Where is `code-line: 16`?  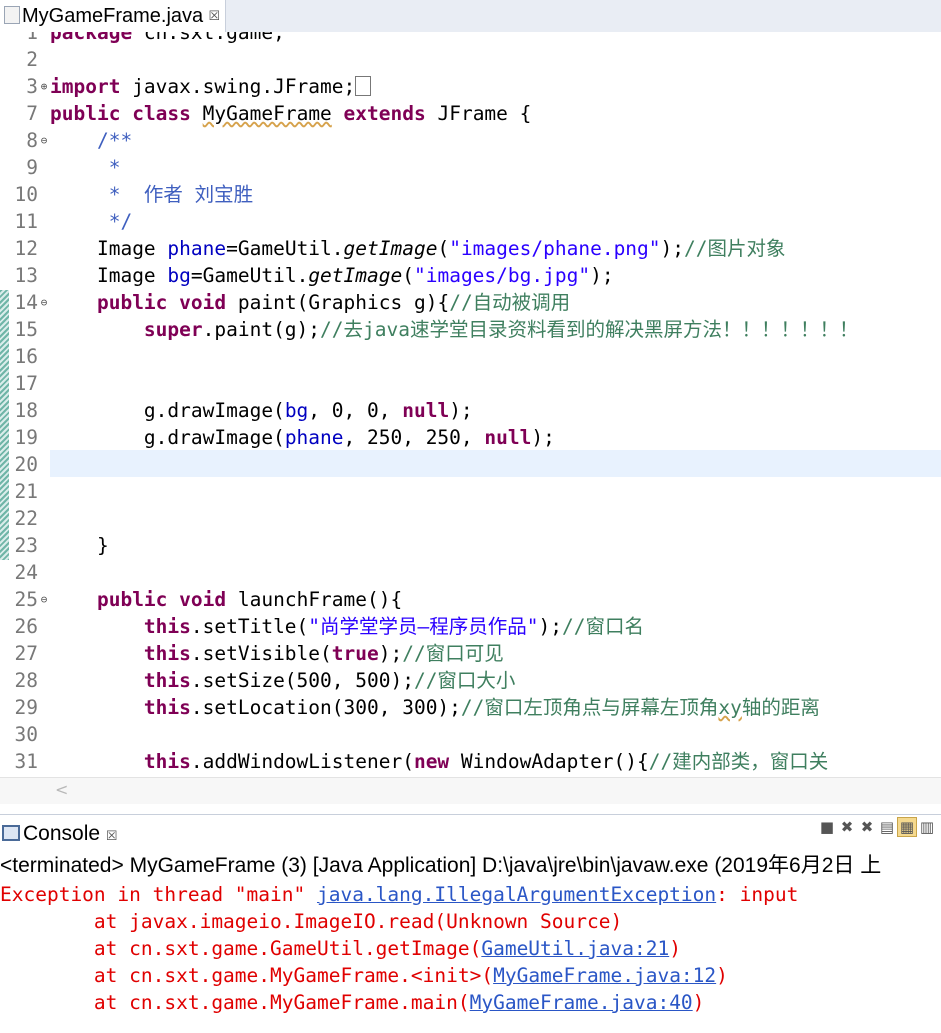
code-line: 16 is located at coordinates (26, 356).